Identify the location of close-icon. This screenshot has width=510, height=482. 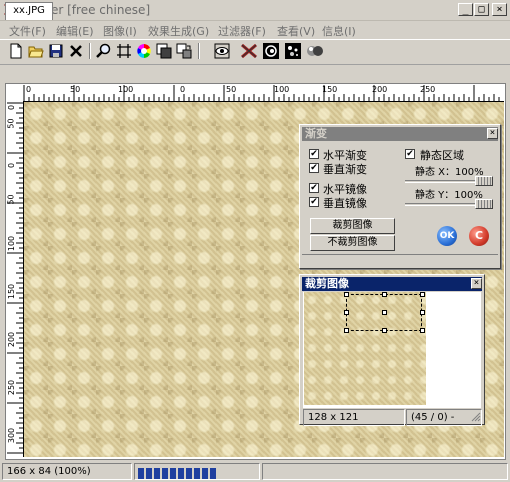
(76, 51).